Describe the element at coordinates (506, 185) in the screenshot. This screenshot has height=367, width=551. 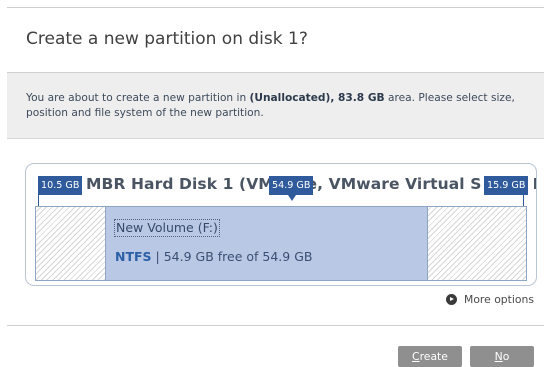
I see `free-space-after-tag: 15.9 GB` at that location.